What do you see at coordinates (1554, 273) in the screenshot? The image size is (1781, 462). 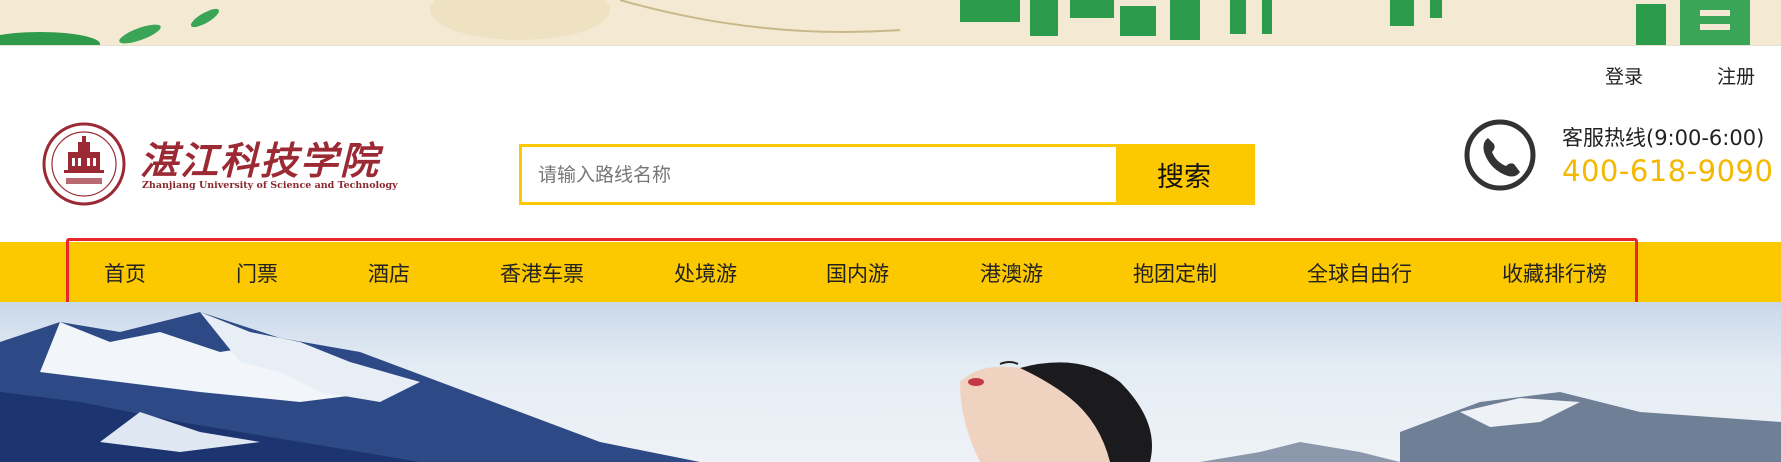 I see `nav-item-favorites-rank: 收藏排行榜` at bounding box center [1554, 273].